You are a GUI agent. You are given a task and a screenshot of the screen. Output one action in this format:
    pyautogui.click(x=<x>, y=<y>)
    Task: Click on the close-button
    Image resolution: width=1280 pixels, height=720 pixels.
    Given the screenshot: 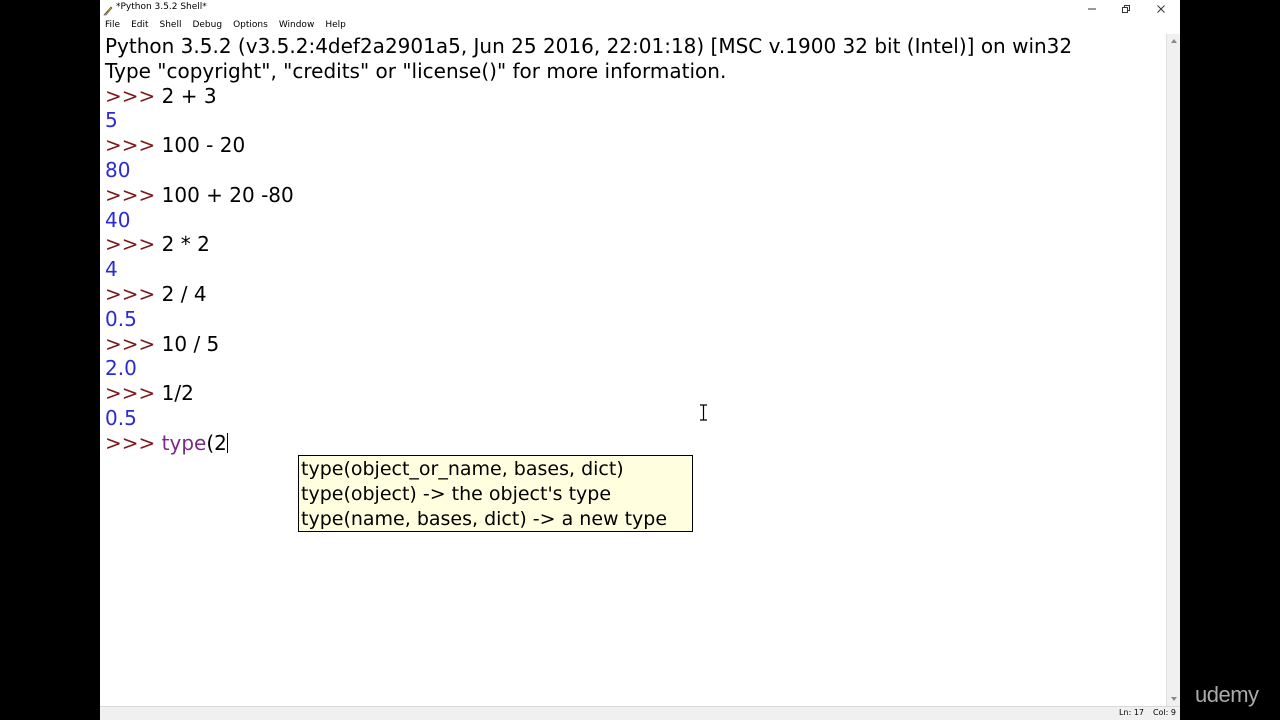 What is the action you would take?
    pyautogui.click(x=1161, y=8)
    